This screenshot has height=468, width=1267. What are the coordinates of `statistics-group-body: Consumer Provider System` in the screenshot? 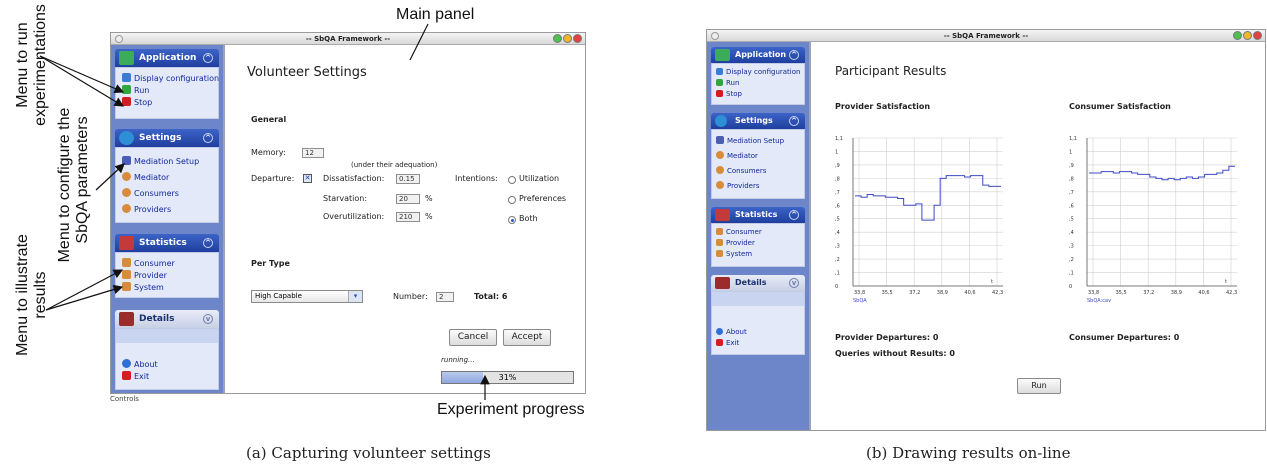 It's located at (167, 275).